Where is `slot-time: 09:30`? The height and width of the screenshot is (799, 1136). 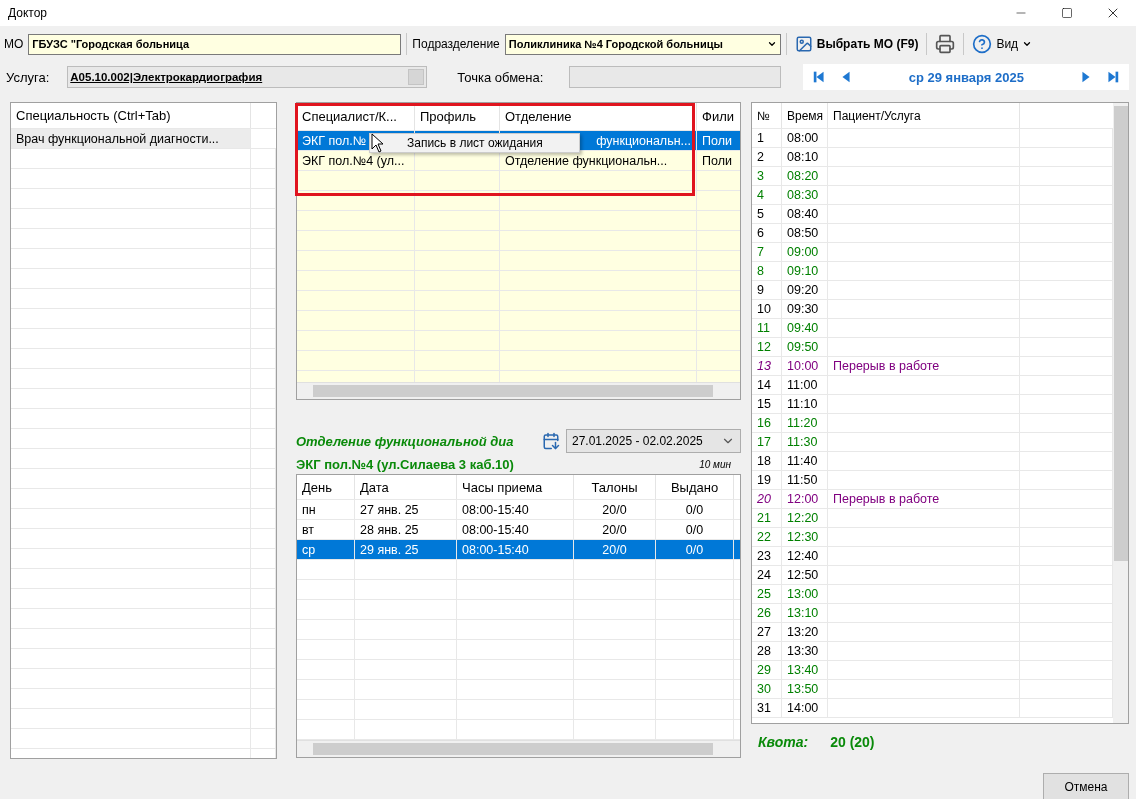
slot-time: 09:30 is located at coordinates (805, 309).